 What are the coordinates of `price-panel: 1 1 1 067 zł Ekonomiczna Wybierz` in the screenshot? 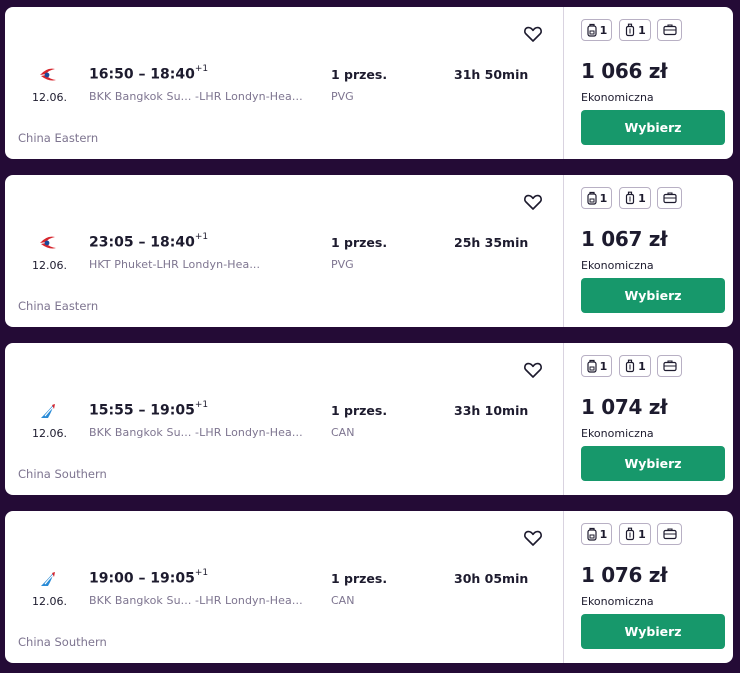 It's located at (648, 251).